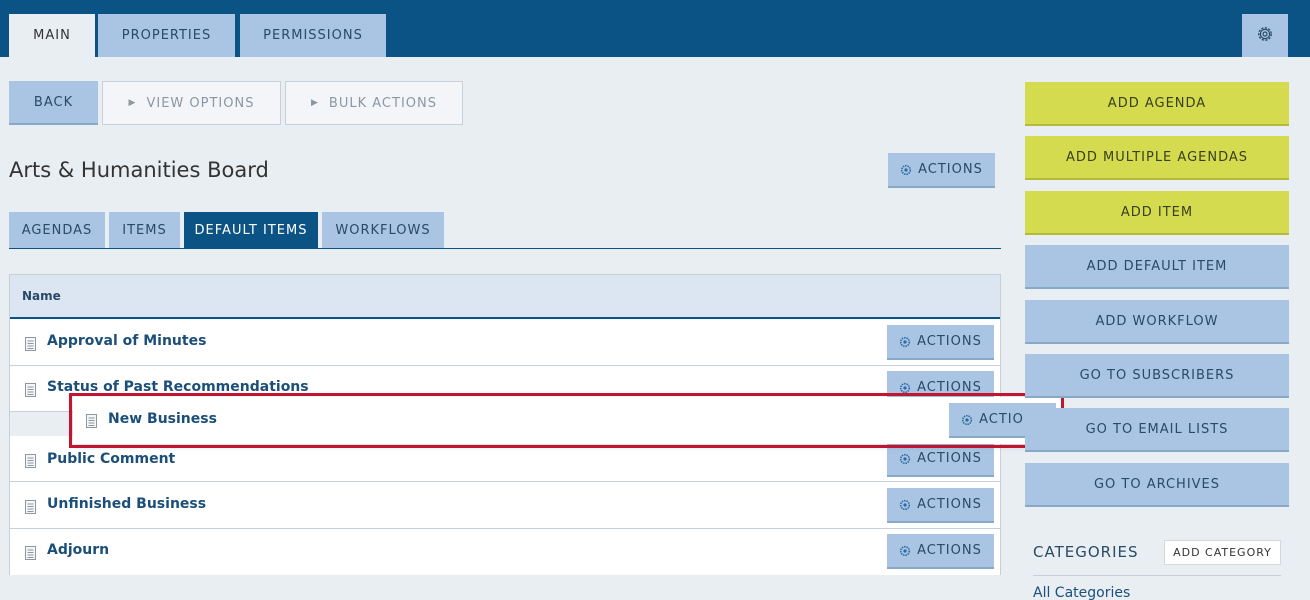  What do you see at coordinates (1157, 213) in the screenshot?
I see `add-item-button: ADD ITEM` at bounding box center [1157, 213].